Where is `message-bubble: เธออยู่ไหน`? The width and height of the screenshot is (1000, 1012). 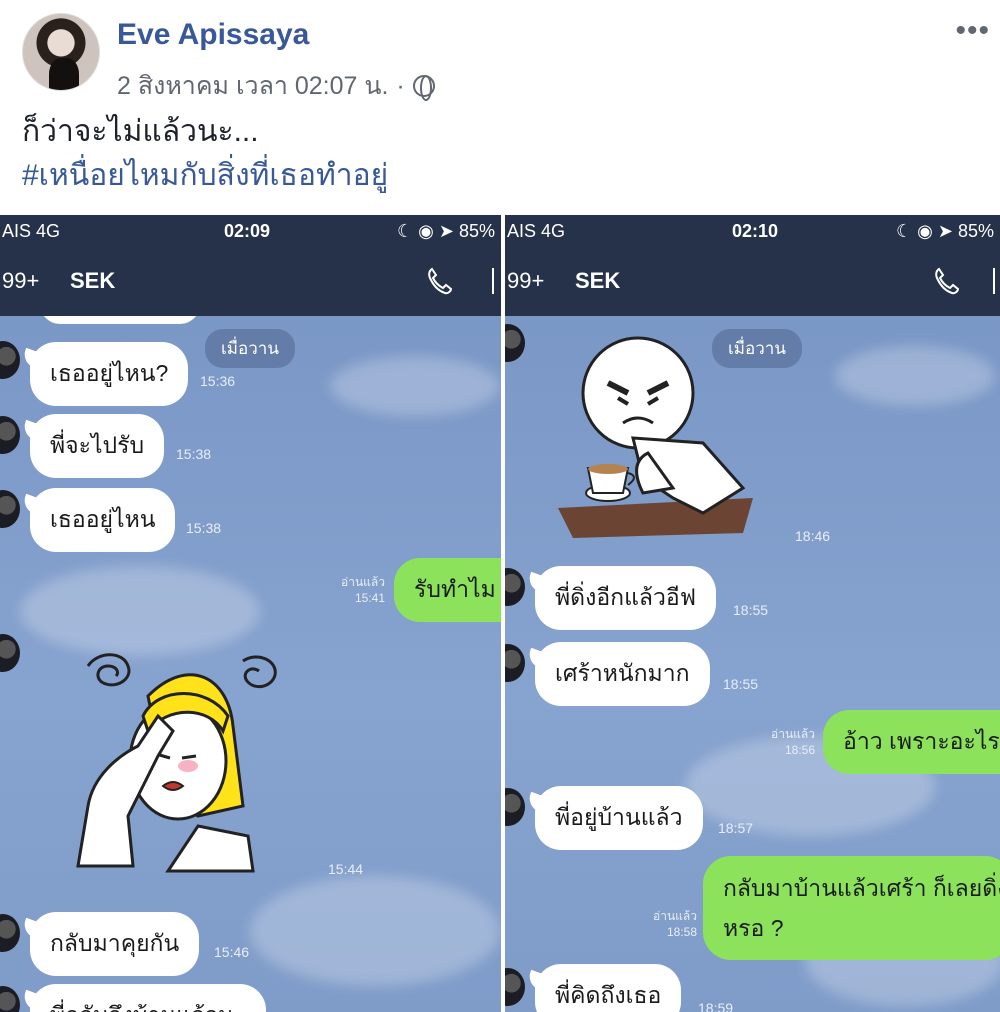 message-bubble: เธออยู่ไหน is located at coordinates (103, 520).